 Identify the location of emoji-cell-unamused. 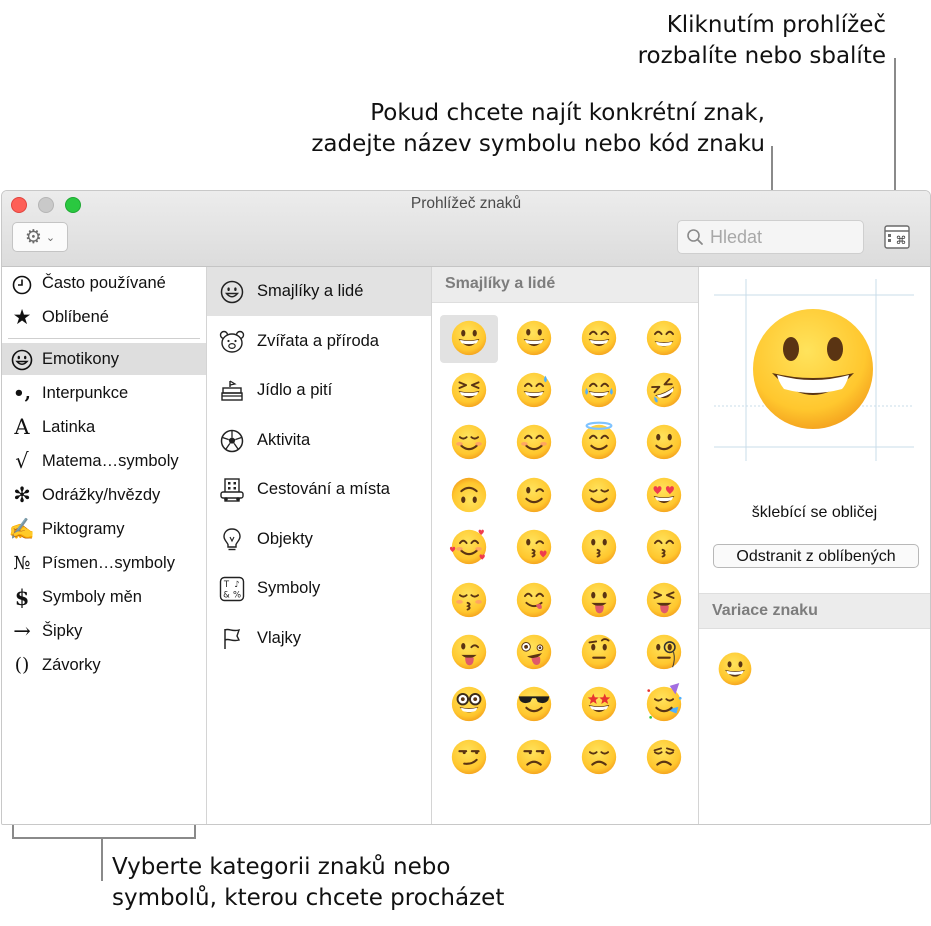
(534, 758).